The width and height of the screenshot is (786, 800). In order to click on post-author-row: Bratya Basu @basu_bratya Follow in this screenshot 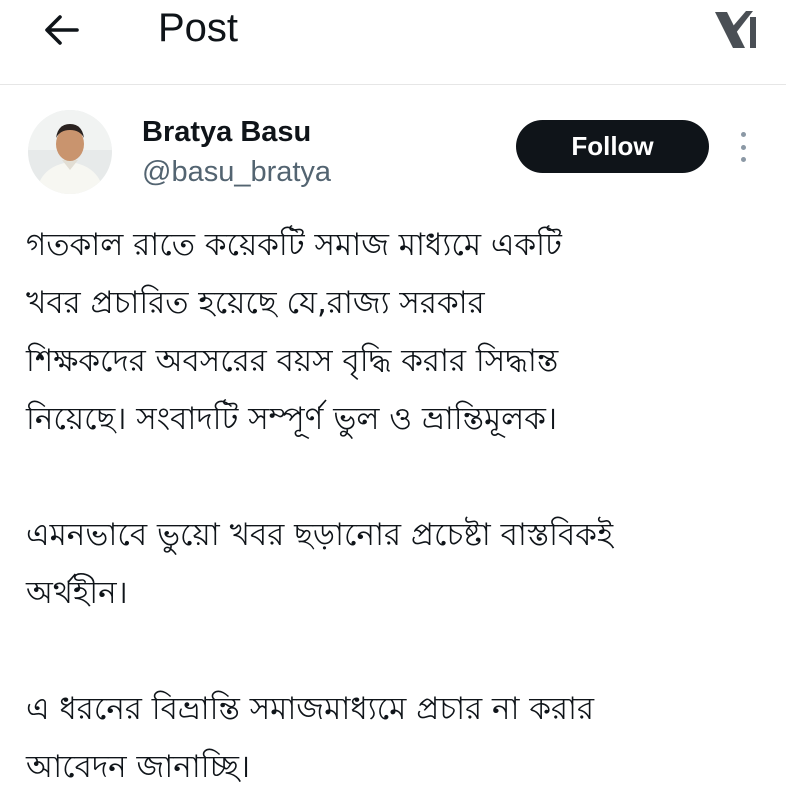, I will do `click(393, 150)`.